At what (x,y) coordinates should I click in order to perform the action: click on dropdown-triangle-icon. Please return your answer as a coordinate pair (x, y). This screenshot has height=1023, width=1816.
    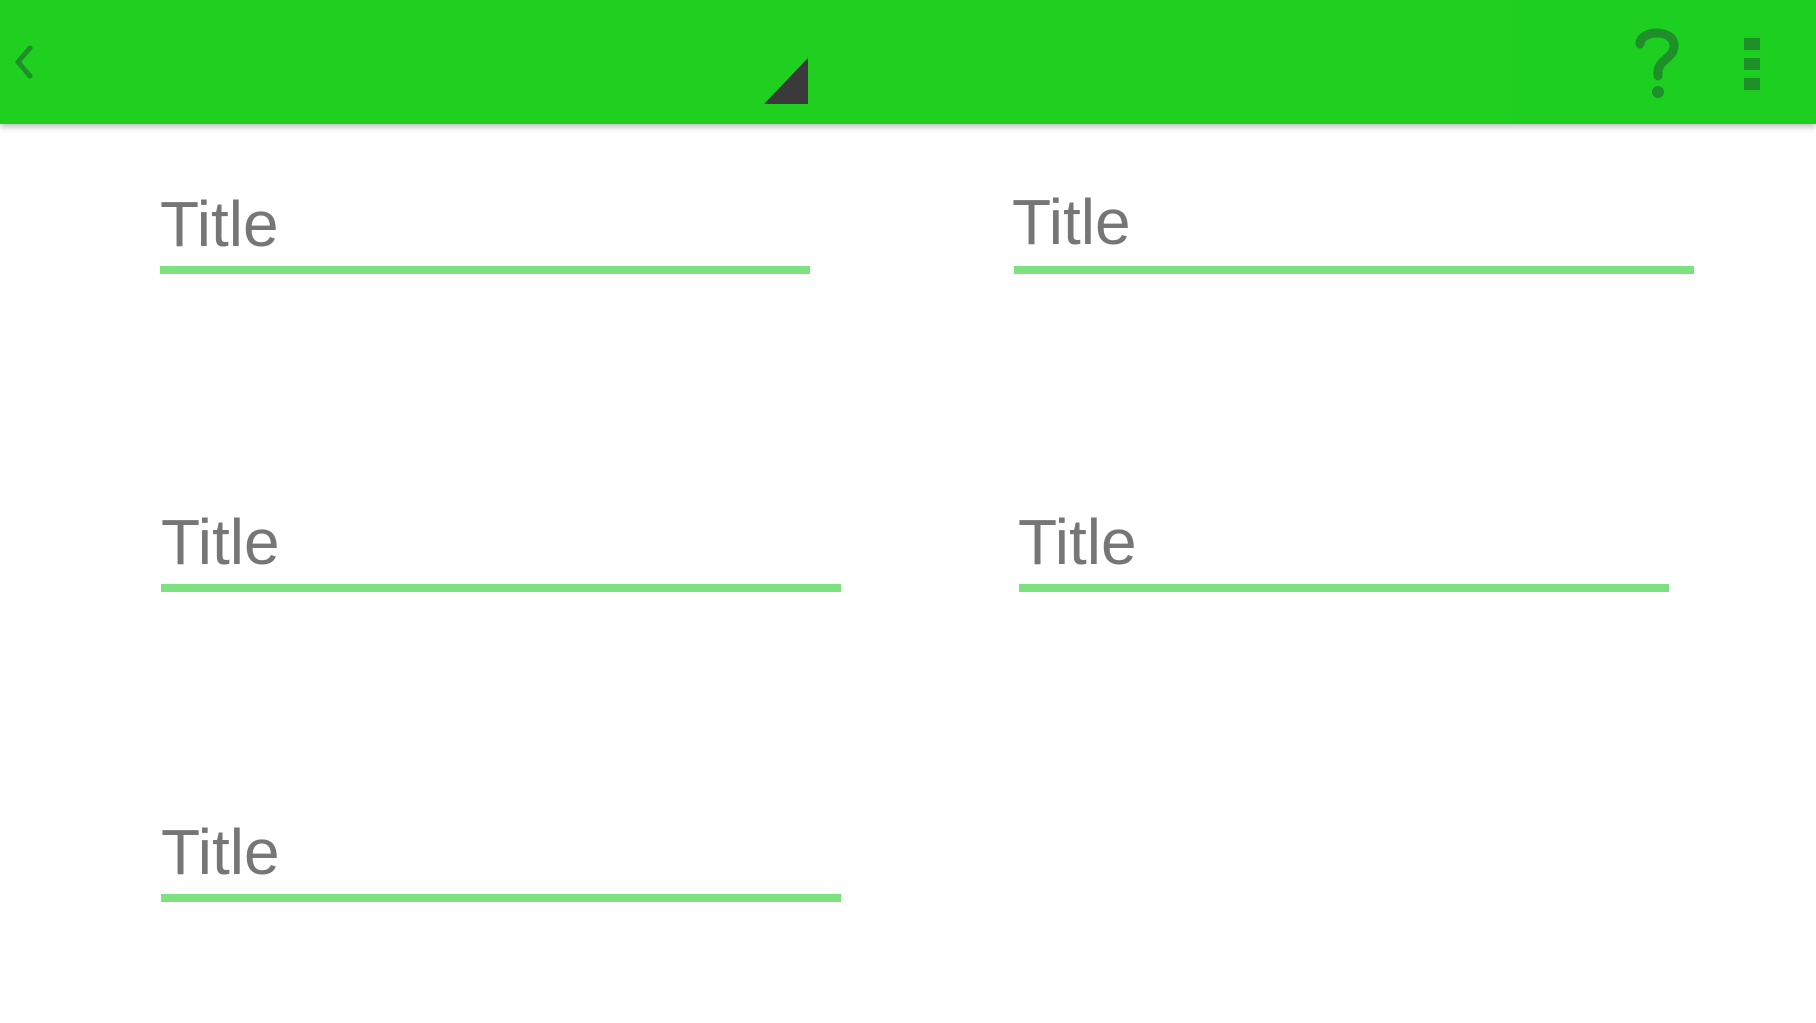
    Looking at the image, I should click on (786, 81).